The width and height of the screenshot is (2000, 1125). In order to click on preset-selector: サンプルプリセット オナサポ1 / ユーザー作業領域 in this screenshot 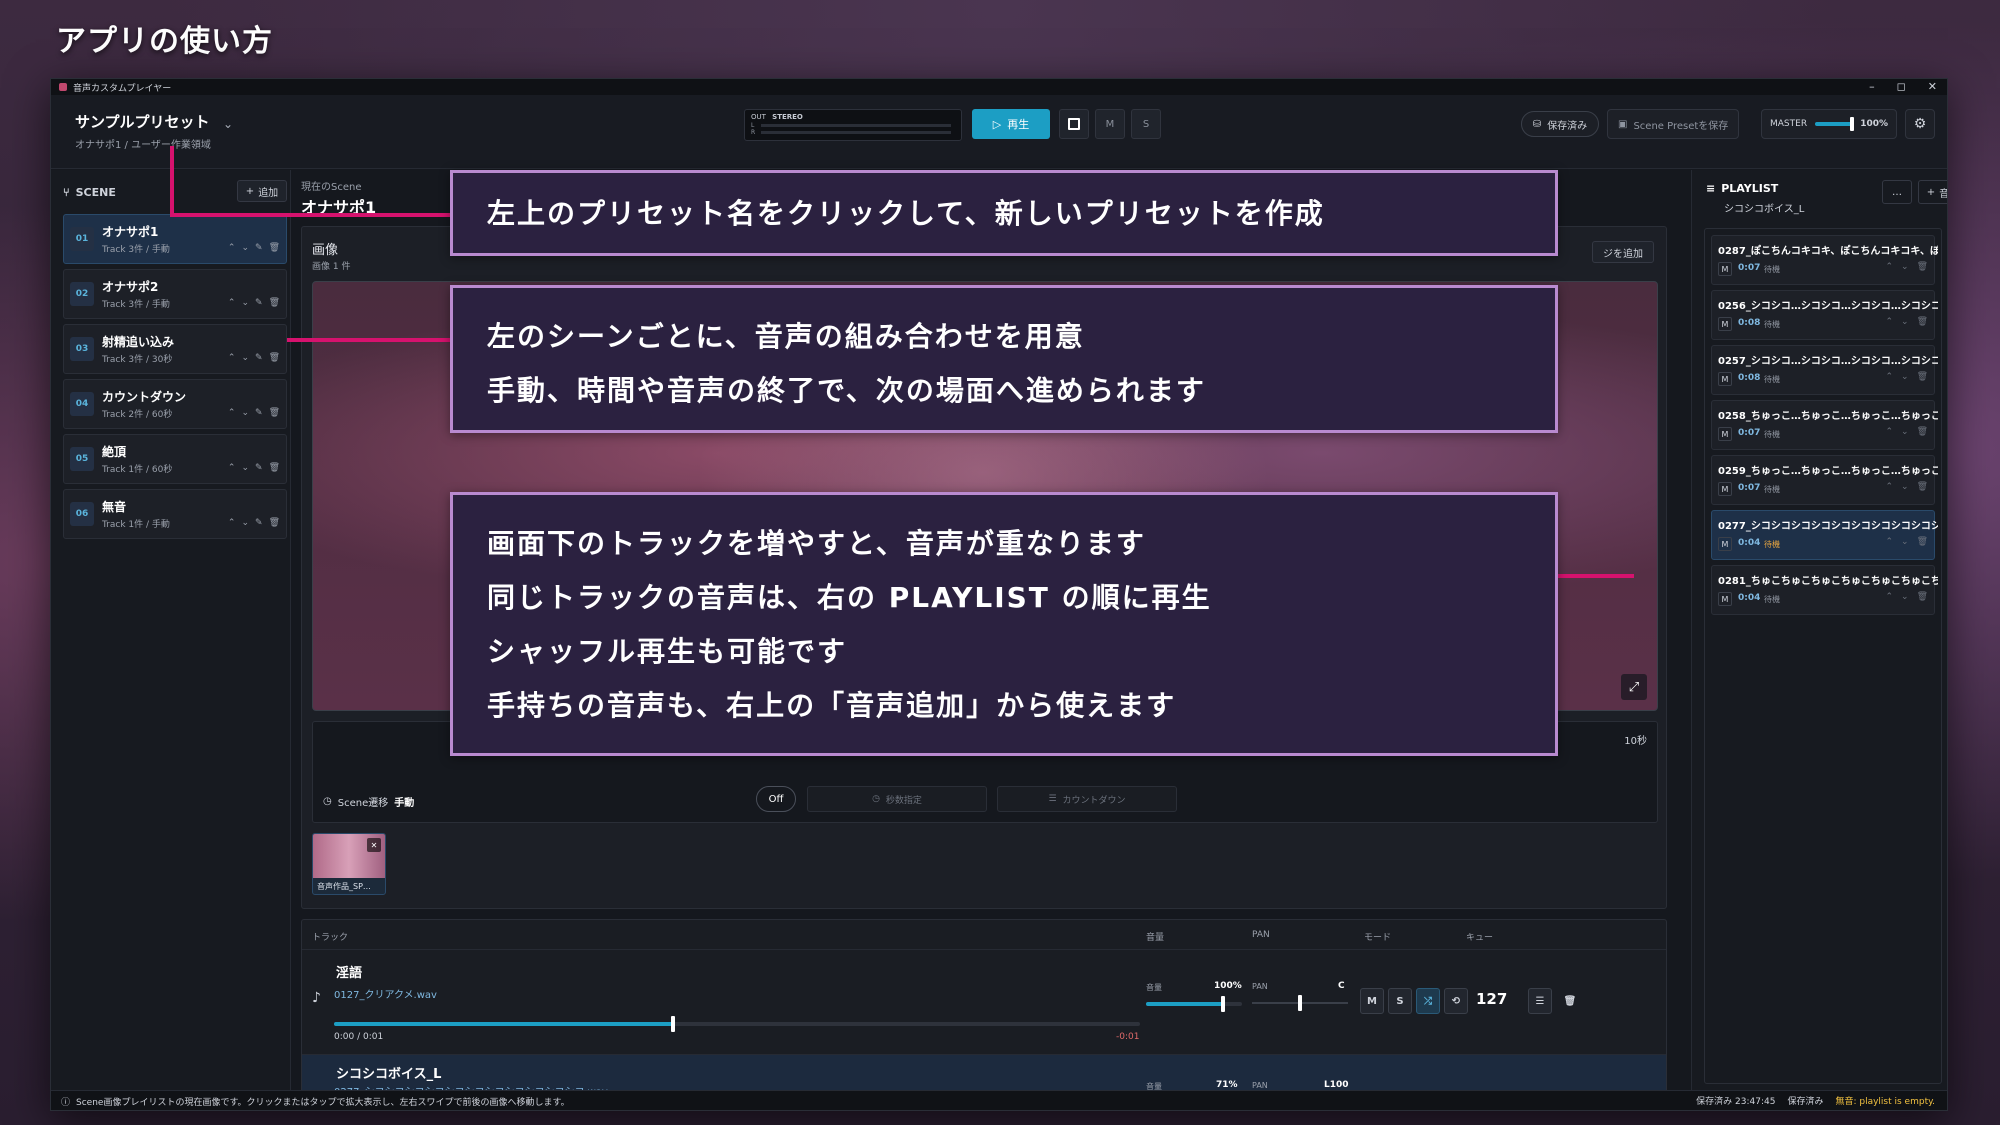, I will do `click(143, 131)`.